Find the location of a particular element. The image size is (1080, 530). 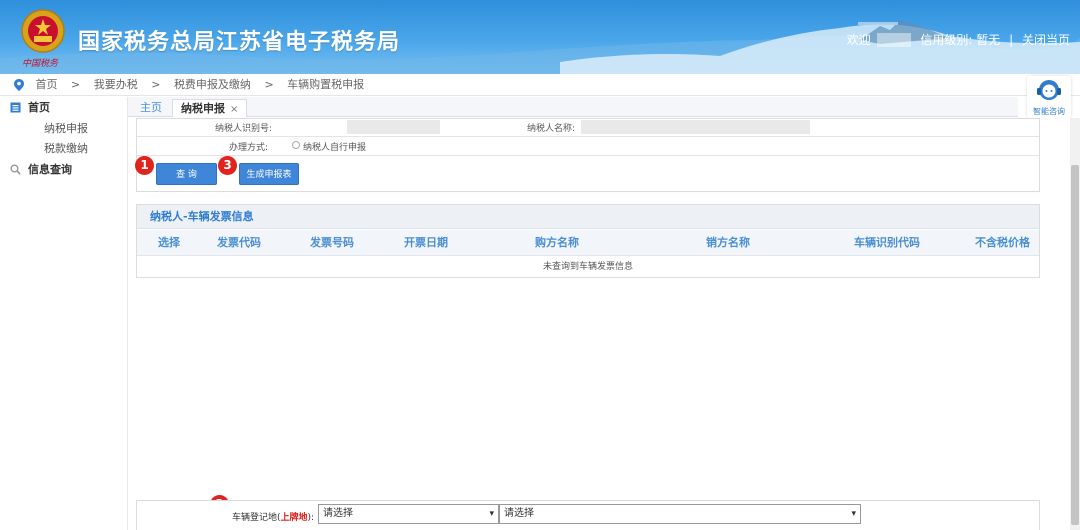

tab-bar: 主页 纳税申报 × is located at coordinates (573, 107).